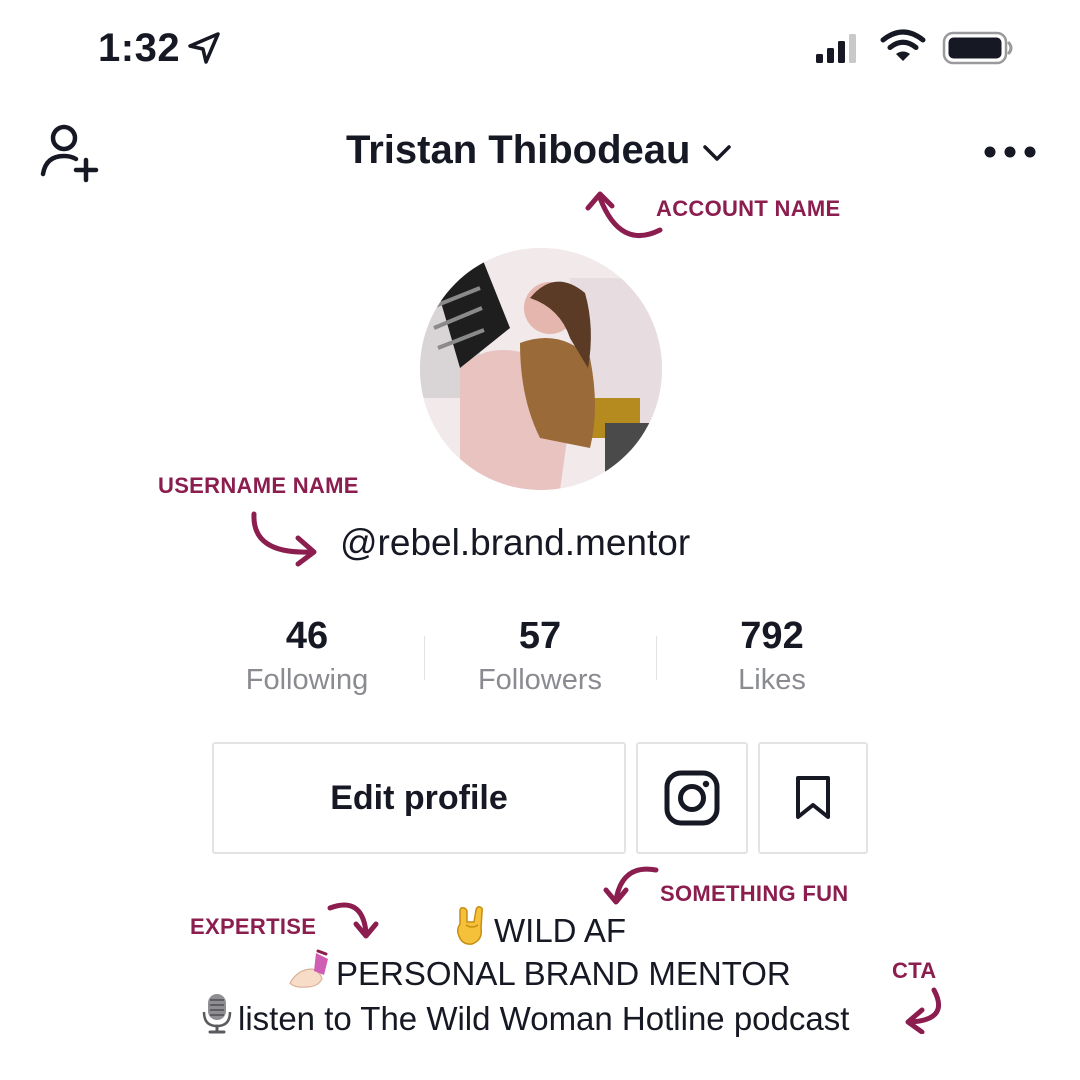 This screenshot has height=1080, width=1080. I want to click on instagram-icon, so click(692, 798).